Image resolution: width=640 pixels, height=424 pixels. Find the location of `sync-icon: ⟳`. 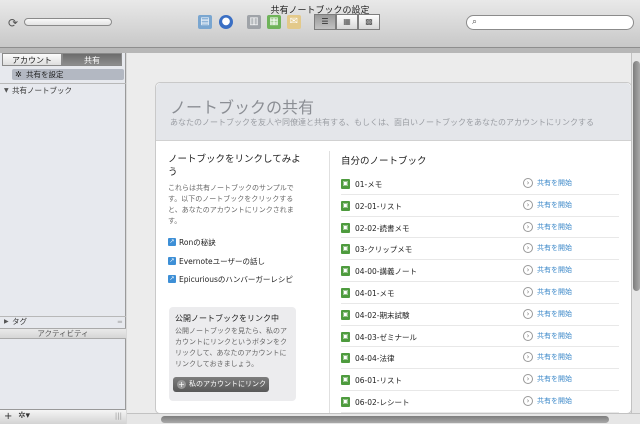

sync-icon: ⟳ is located at coordinates (13, 23).